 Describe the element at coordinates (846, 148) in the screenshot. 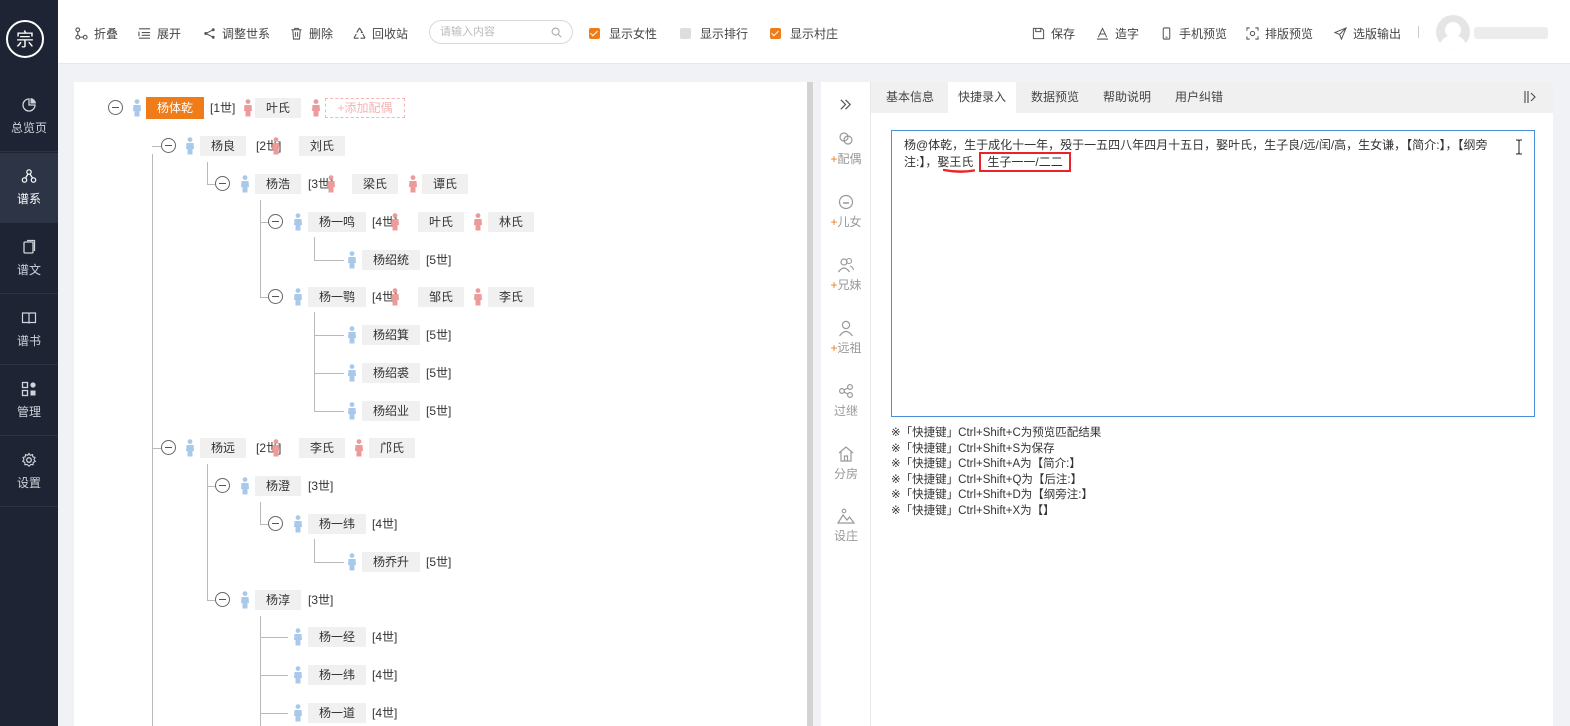

I see `tool-spouse: +配偶` at that location.